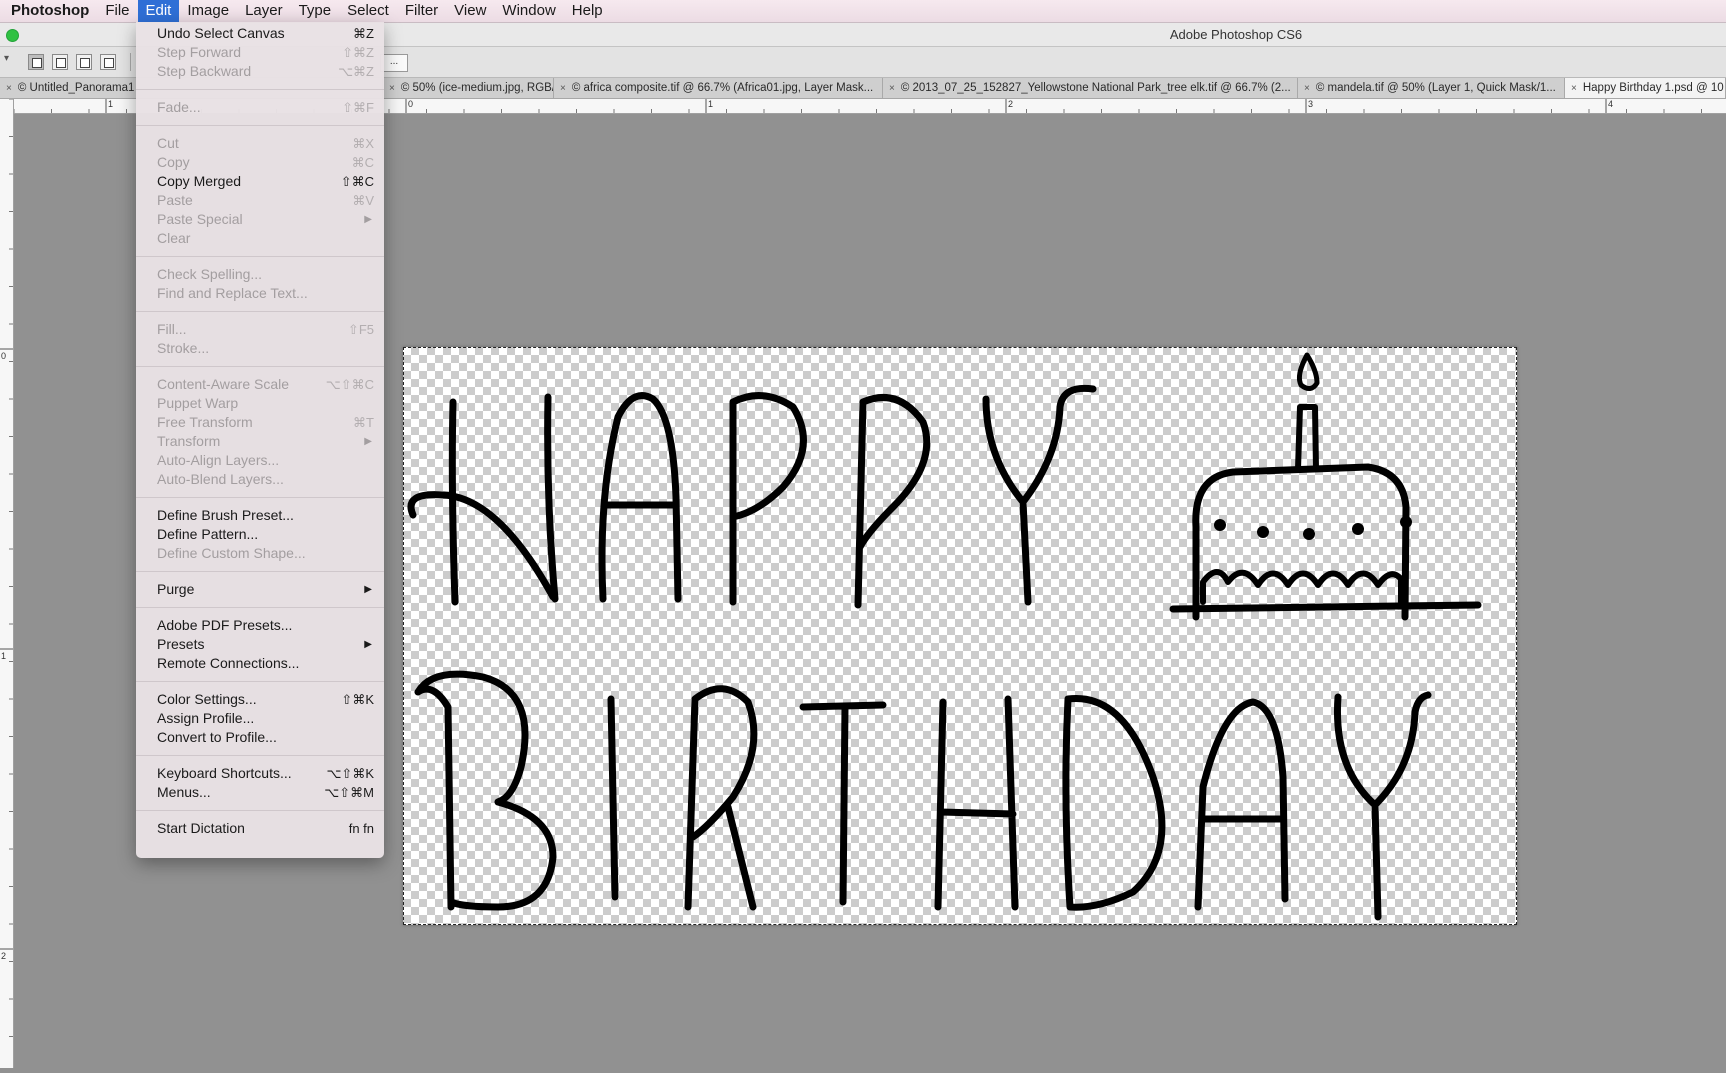  I want to click on zoom-window-icon, so click(12, 35).